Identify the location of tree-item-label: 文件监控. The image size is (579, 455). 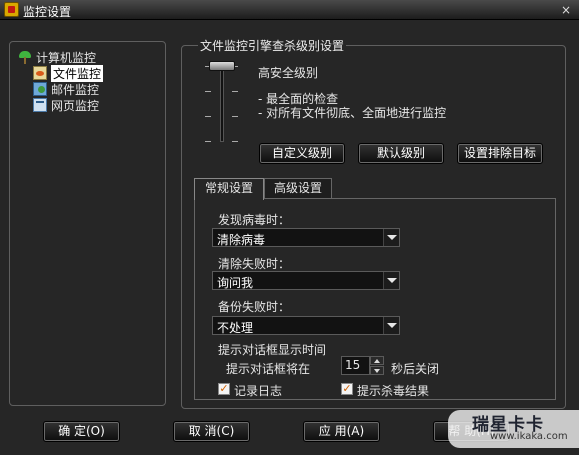
(77, 73).